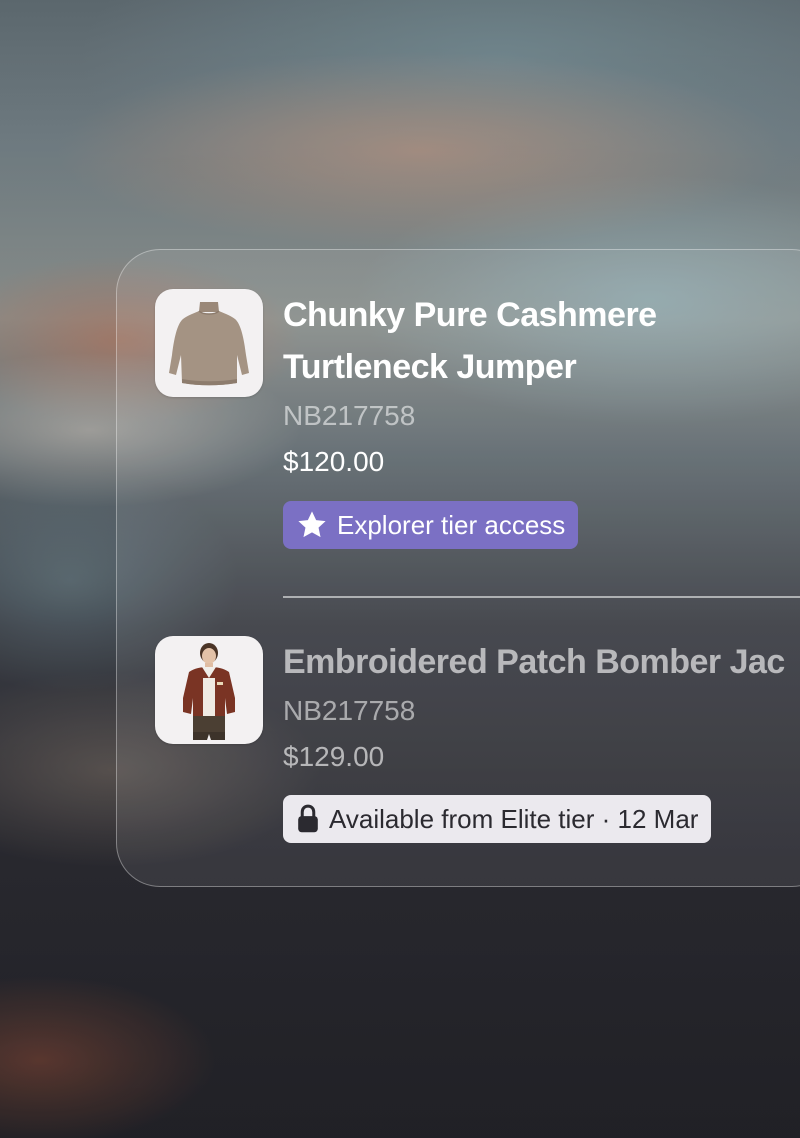 This screenshot has height=1138, width=800. Describe the element at coordinates (334, 461) in the screenshot. I see `product-price: $120.00` at that location.